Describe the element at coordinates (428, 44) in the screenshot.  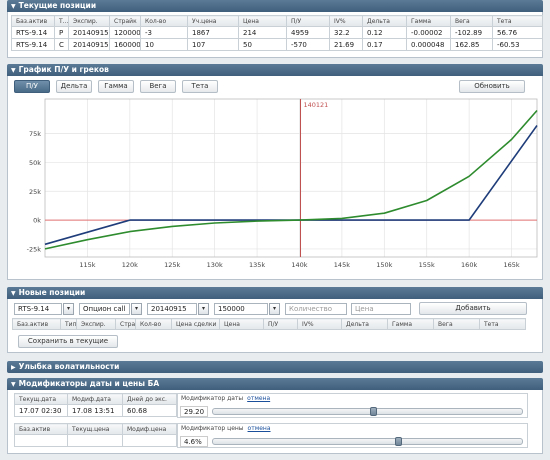
I see `table-cell: 0.000048` at that location.